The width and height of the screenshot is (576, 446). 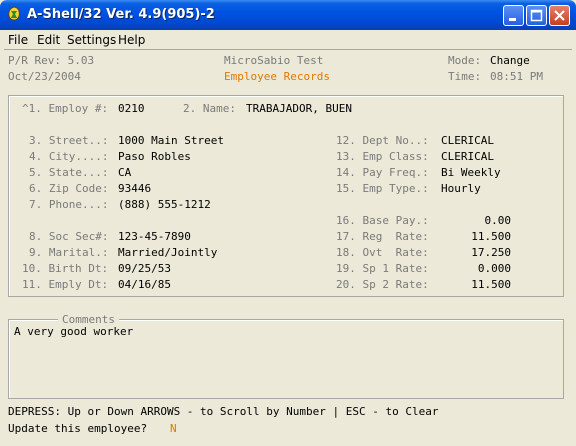 I want to click on field-label-sp1-rate: 19. Sp 1 Rate:, so click(x=382, y=268).